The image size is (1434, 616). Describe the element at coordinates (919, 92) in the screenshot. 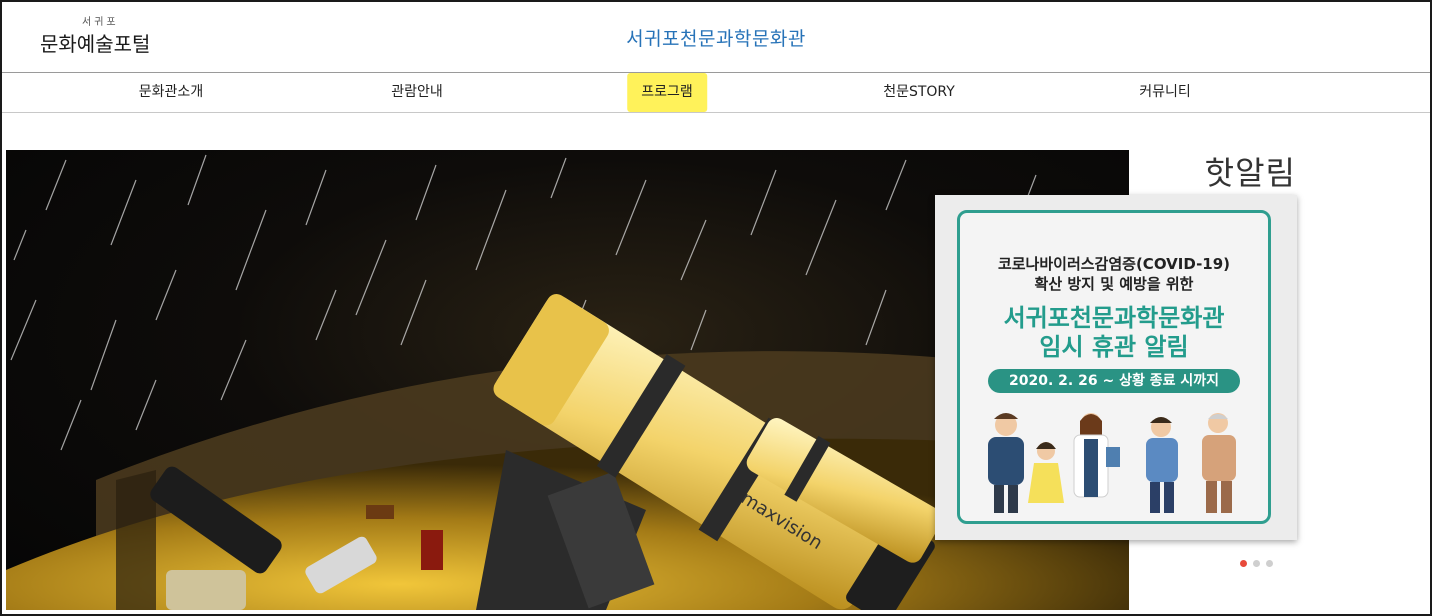

I see `nav-item-astronomy-story: 천문STORY` at that location.